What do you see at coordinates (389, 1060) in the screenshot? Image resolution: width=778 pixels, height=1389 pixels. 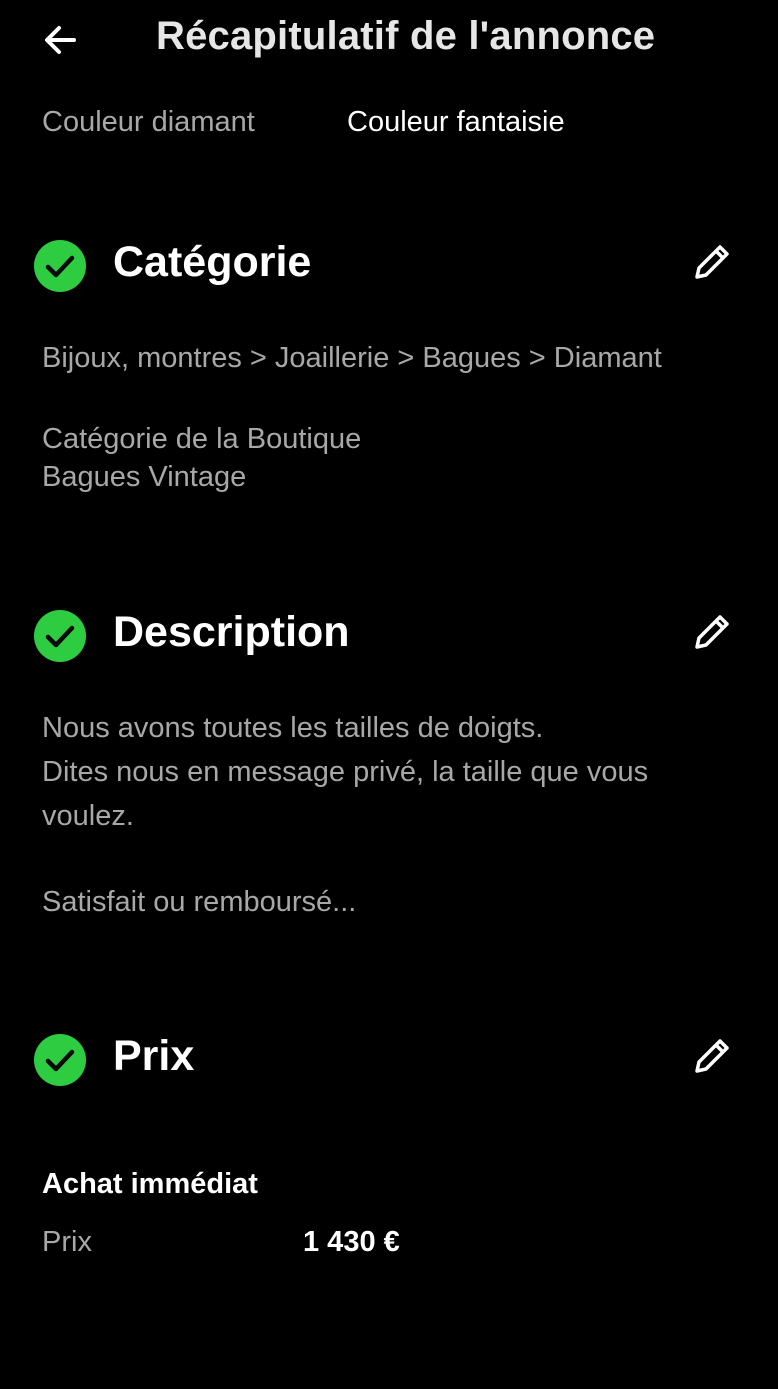 I see `price-section-header: Prix` at bounding box center [389, 1060].